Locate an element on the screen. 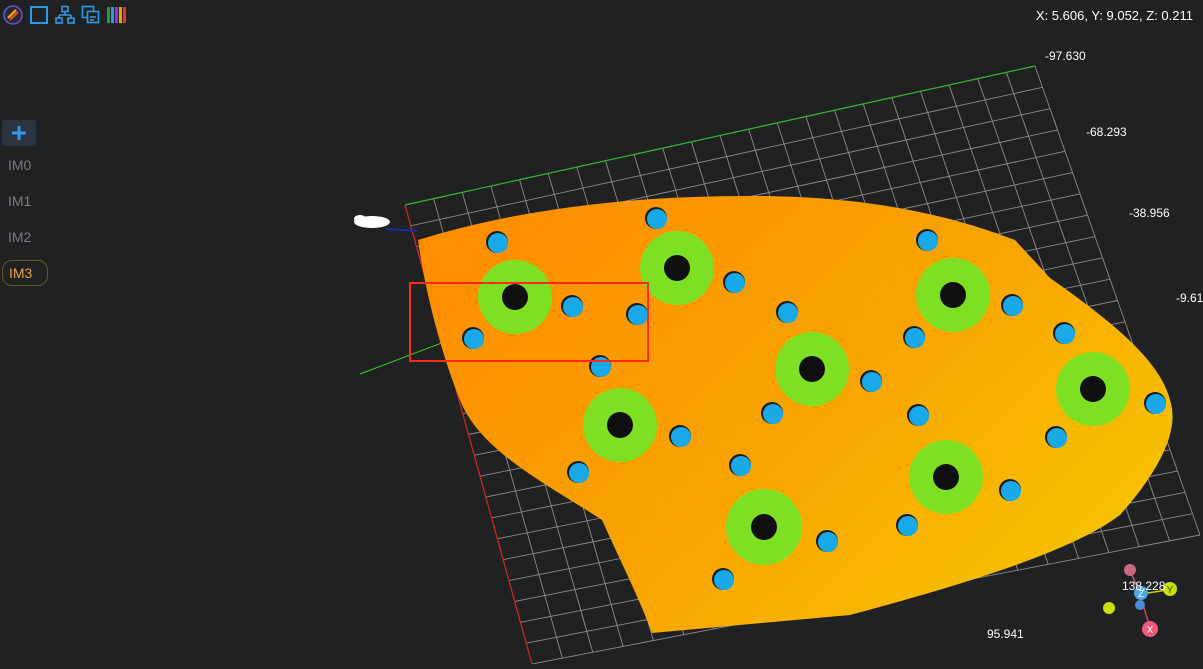 The image size is (1203, 669). add-image-button is located at coordinates (19, 133).